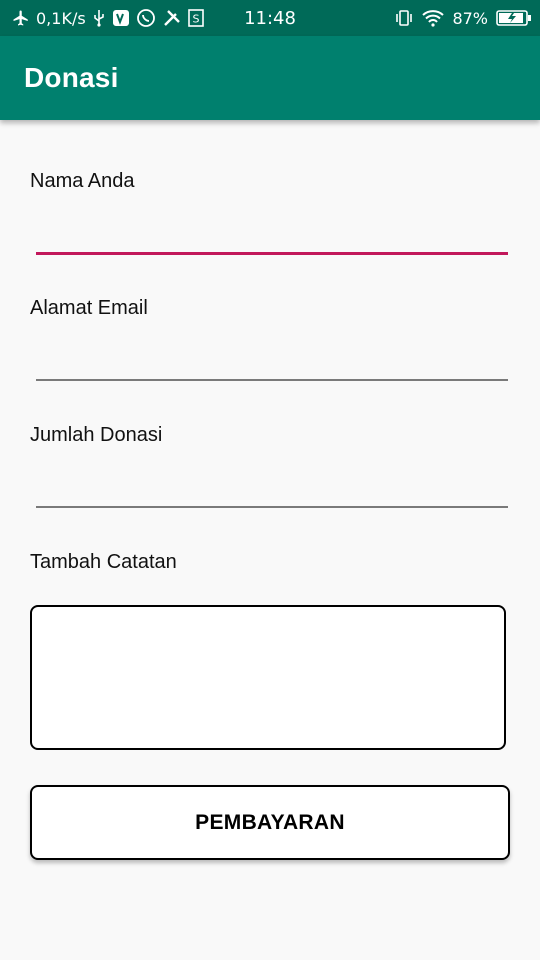 This screenshot has width=540, height=960. What do you see at coordinates (272, 232) in the screenshot?
I see `name-field` at bounding box center [272, 232].